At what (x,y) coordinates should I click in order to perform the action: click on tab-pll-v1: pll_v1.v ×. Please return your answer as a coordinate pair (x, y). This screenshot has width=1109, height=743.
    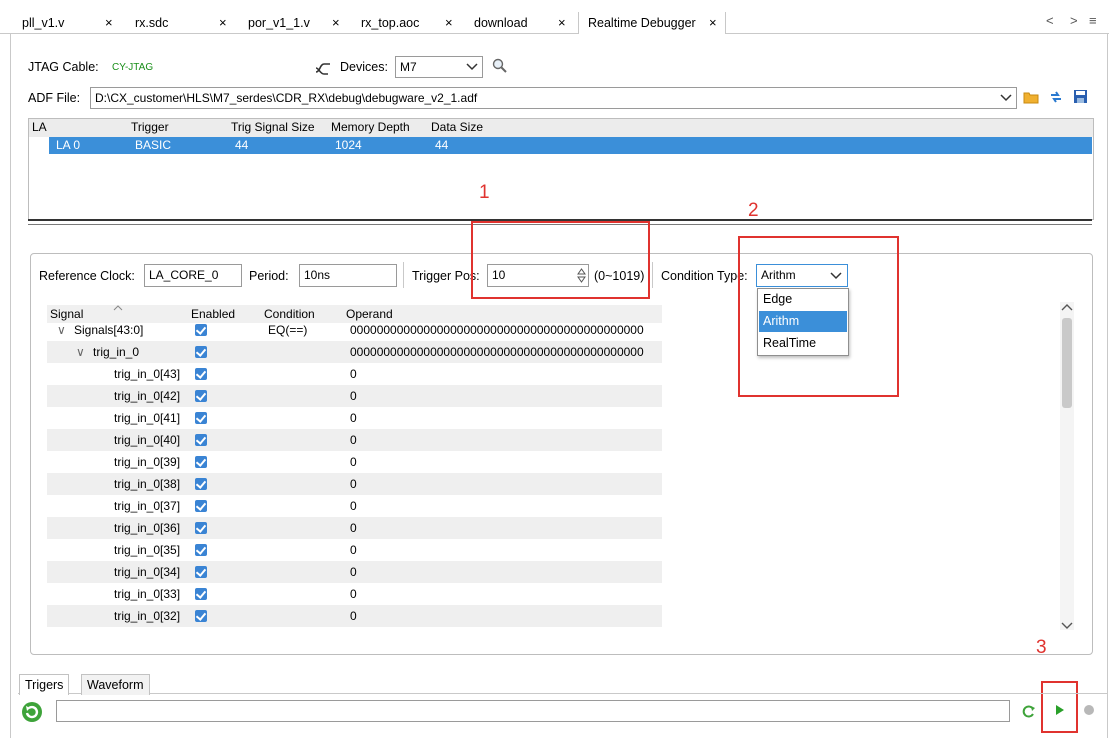
    Looking at the image, I should click on (72, 23).